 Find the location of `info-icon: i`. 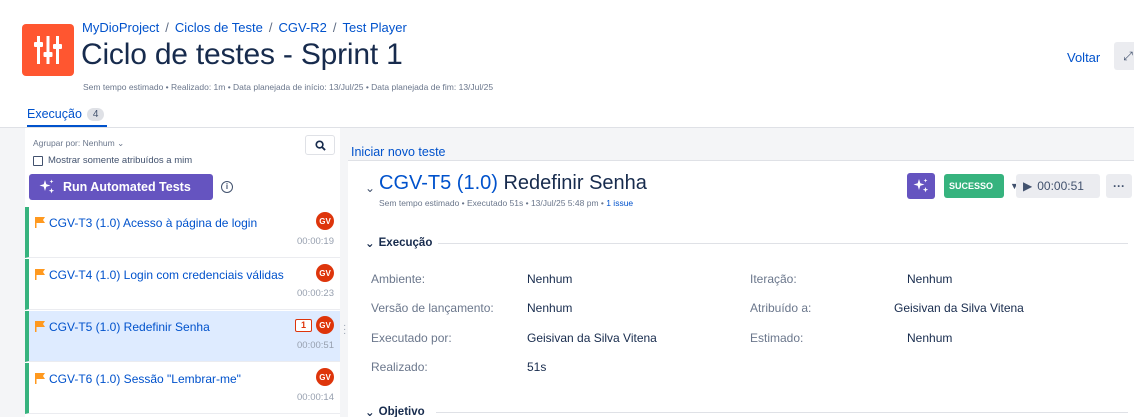

info-icon: i is located at coordinates (227, 187).